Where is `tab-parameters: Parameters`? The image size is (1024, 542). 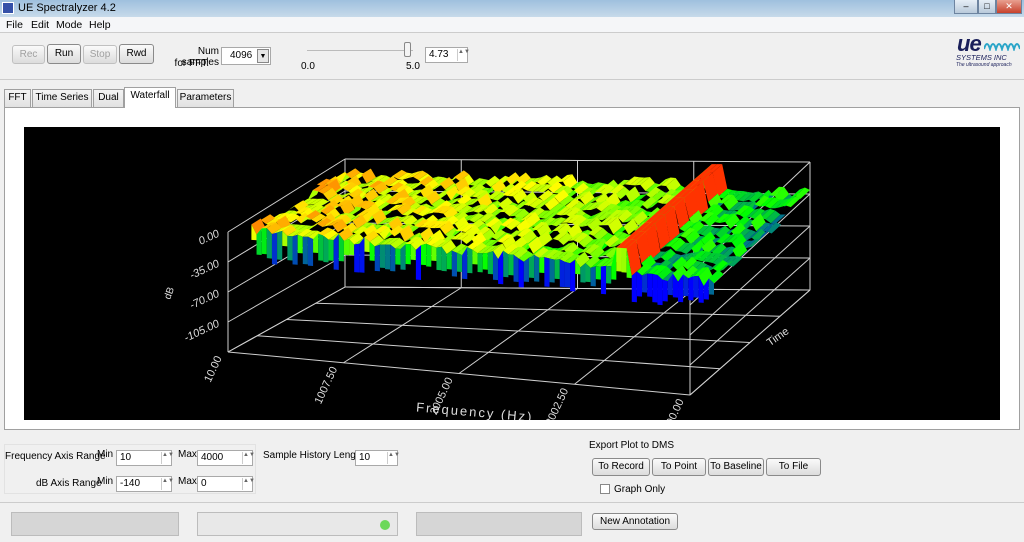
tab-parameters: Parameters is located at coordinates (205, 98).